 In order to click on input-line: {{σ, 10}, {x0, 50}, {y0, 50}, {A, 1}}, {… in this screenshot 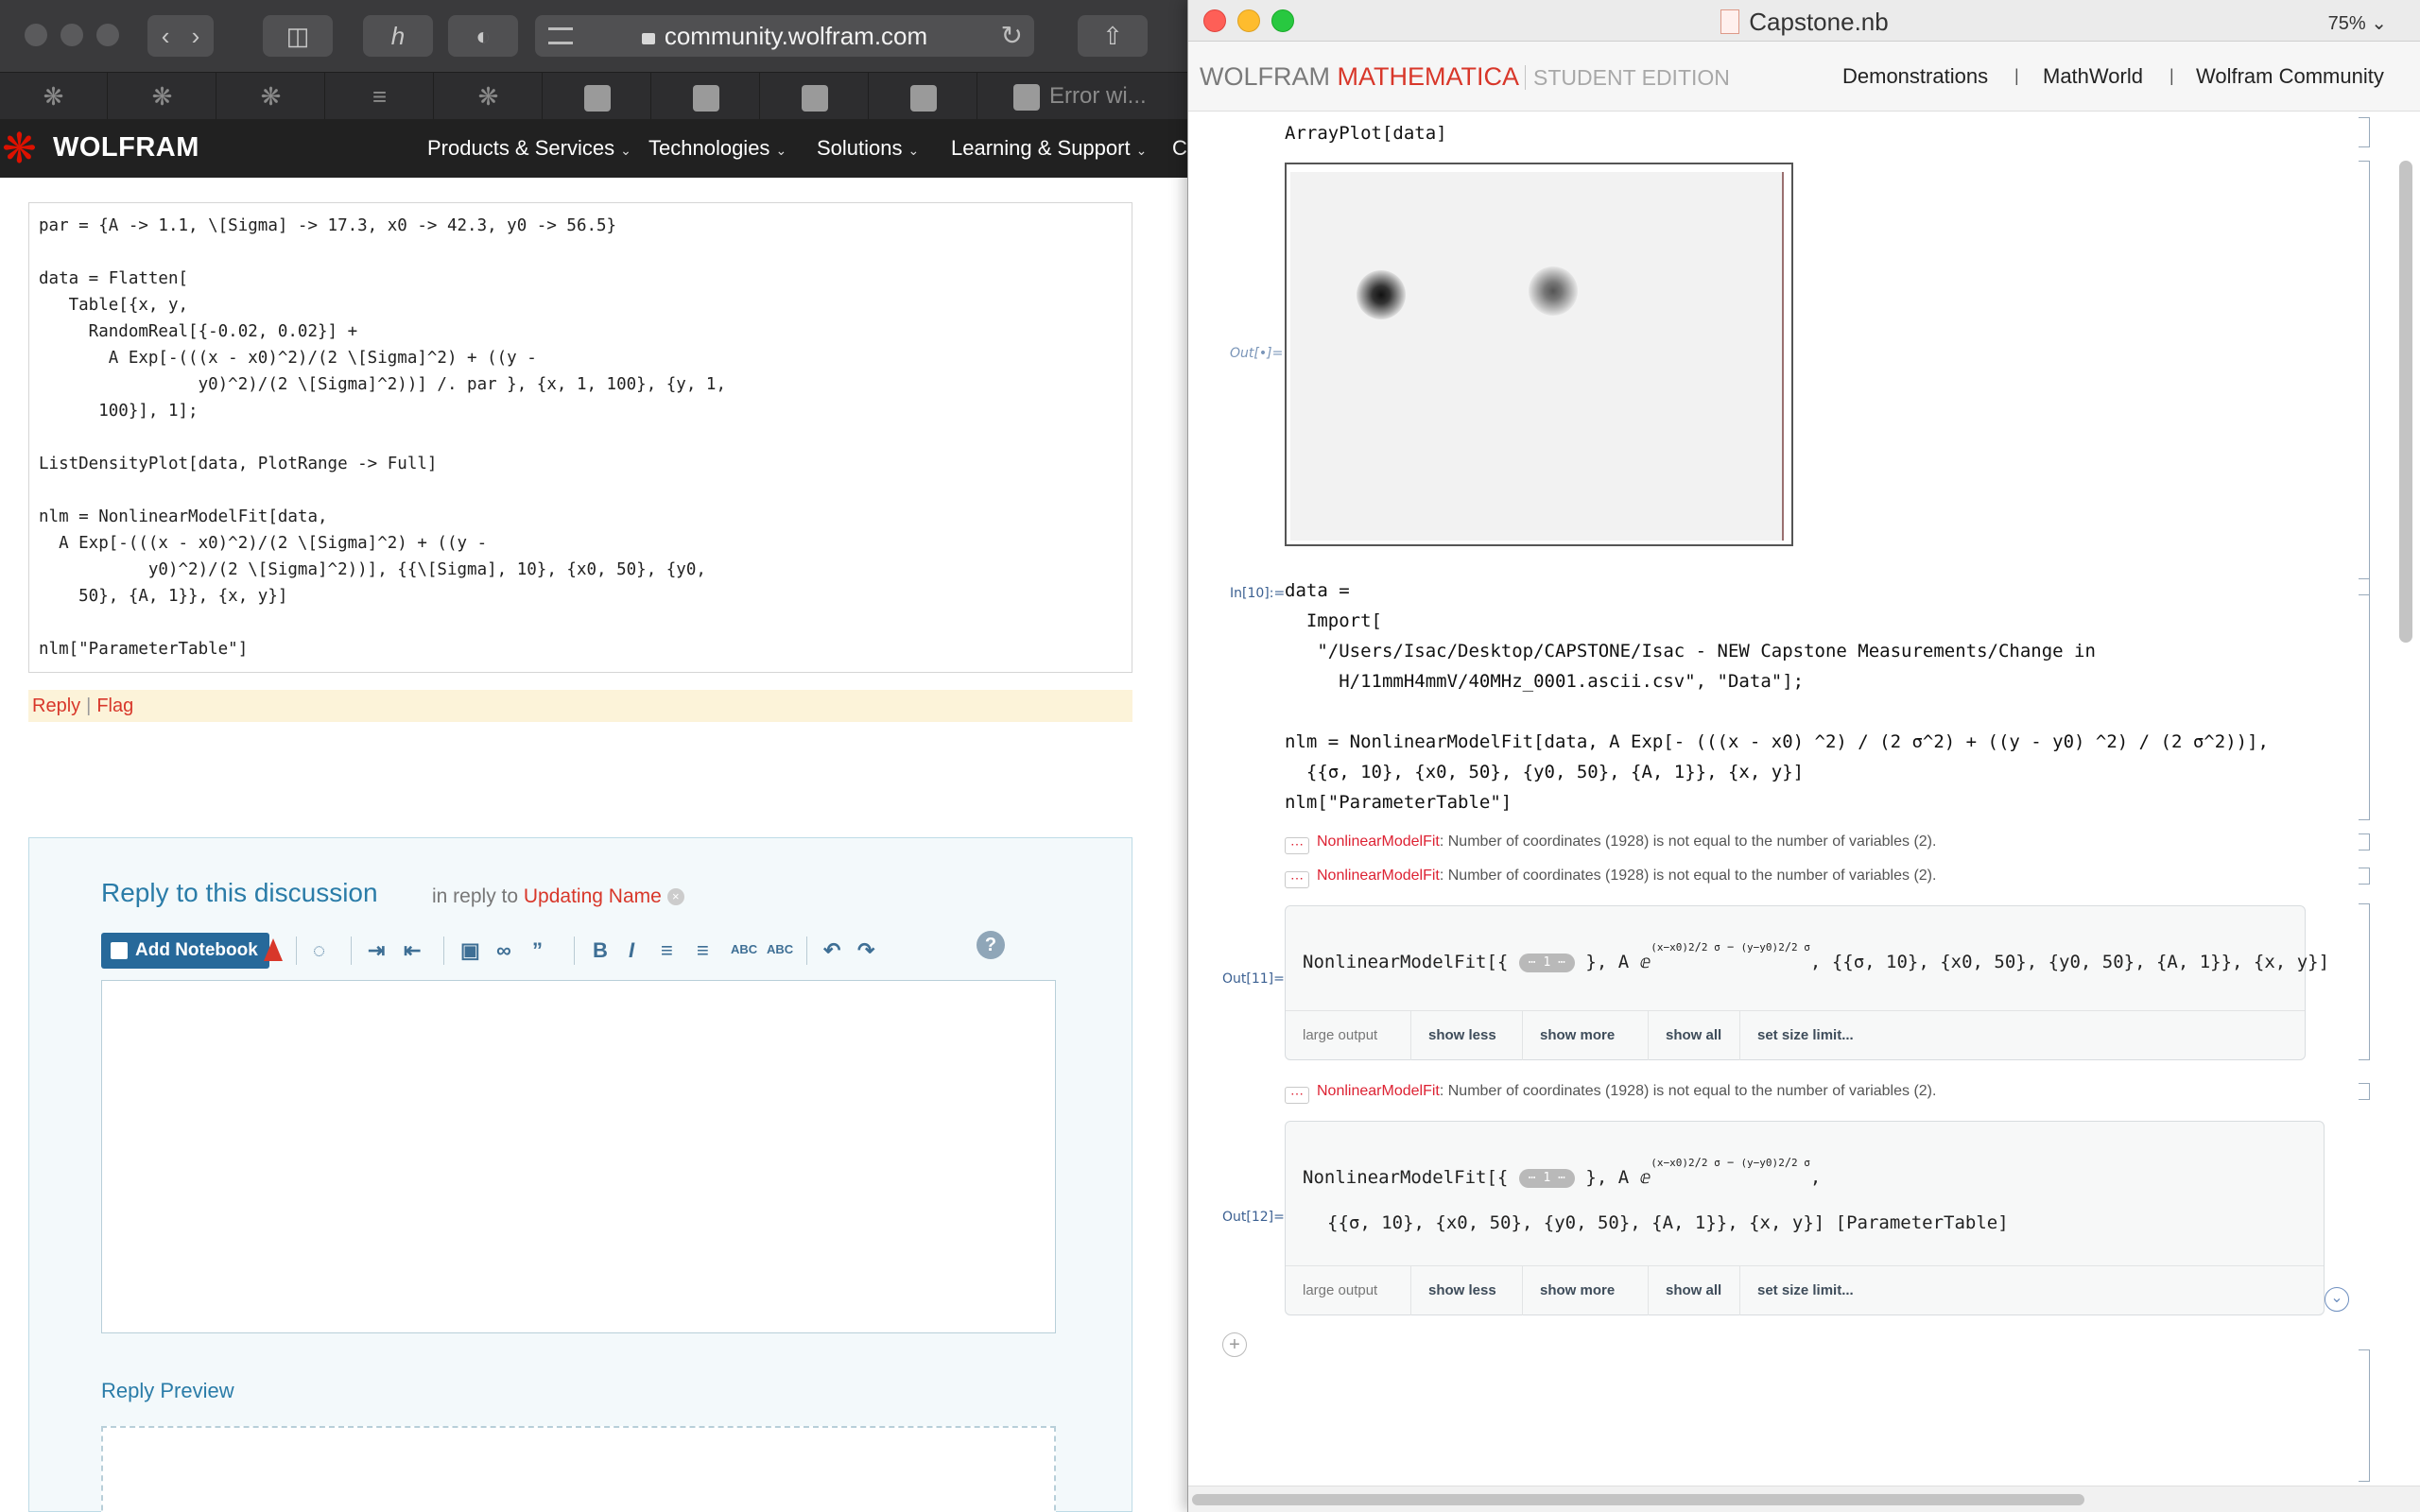, I will do `click(1544, 772)`.